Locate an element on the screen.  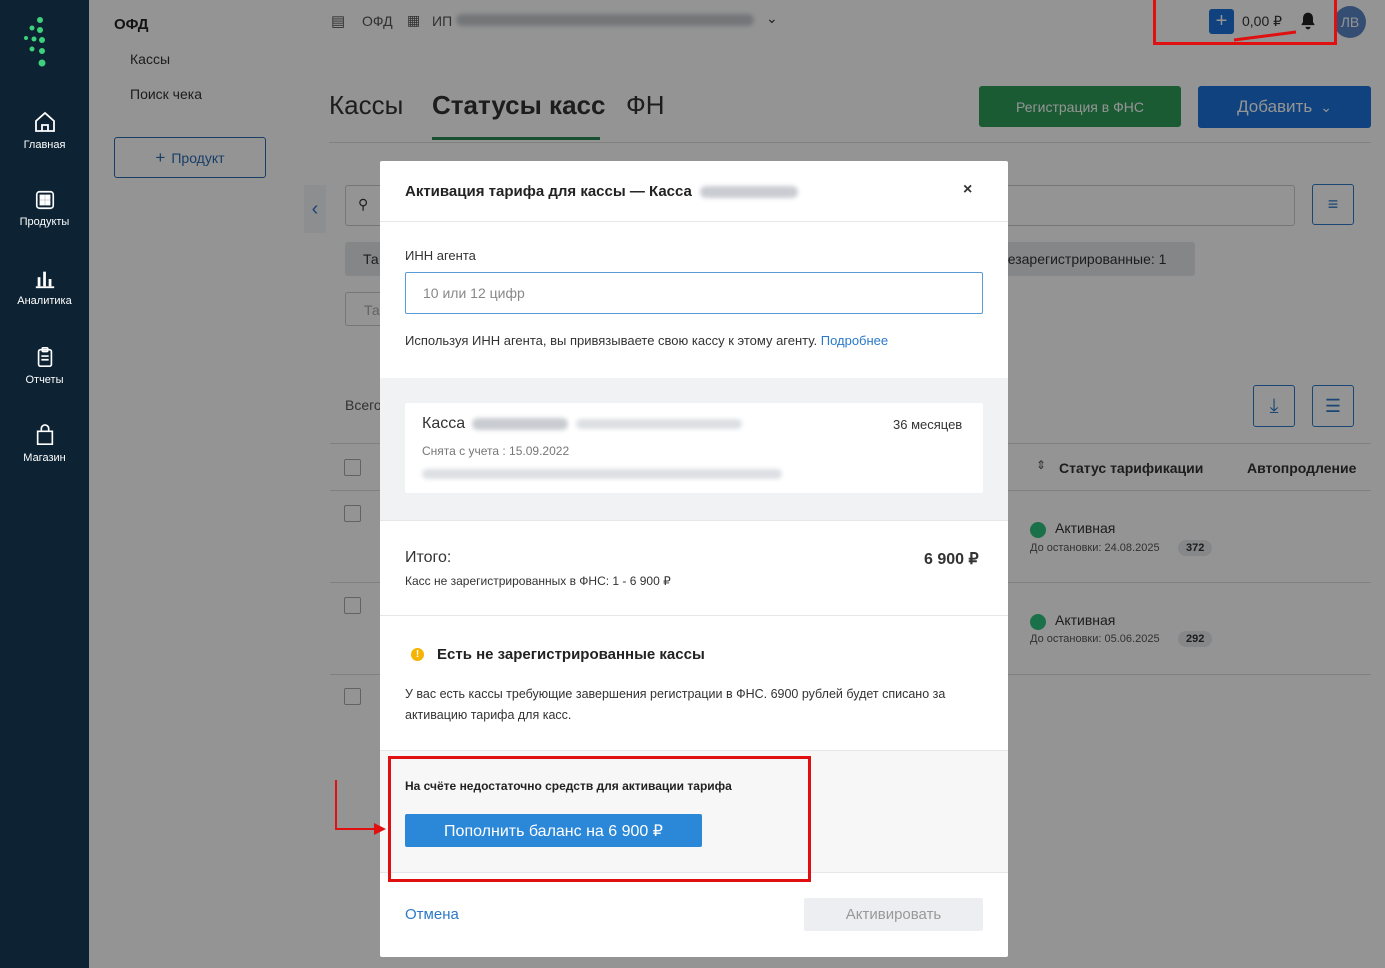
kassa-card-name: Касса is located at coordinates (582, 424).